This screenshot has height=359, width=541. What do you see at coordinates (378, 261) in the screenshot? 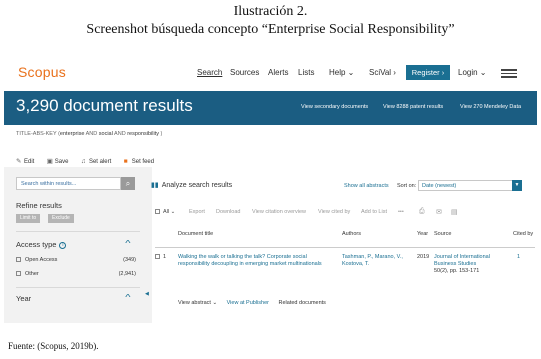
I see `authors-link: Tashman, P., Marano, V., Kostova, T.` at bounding box center [378, 261].